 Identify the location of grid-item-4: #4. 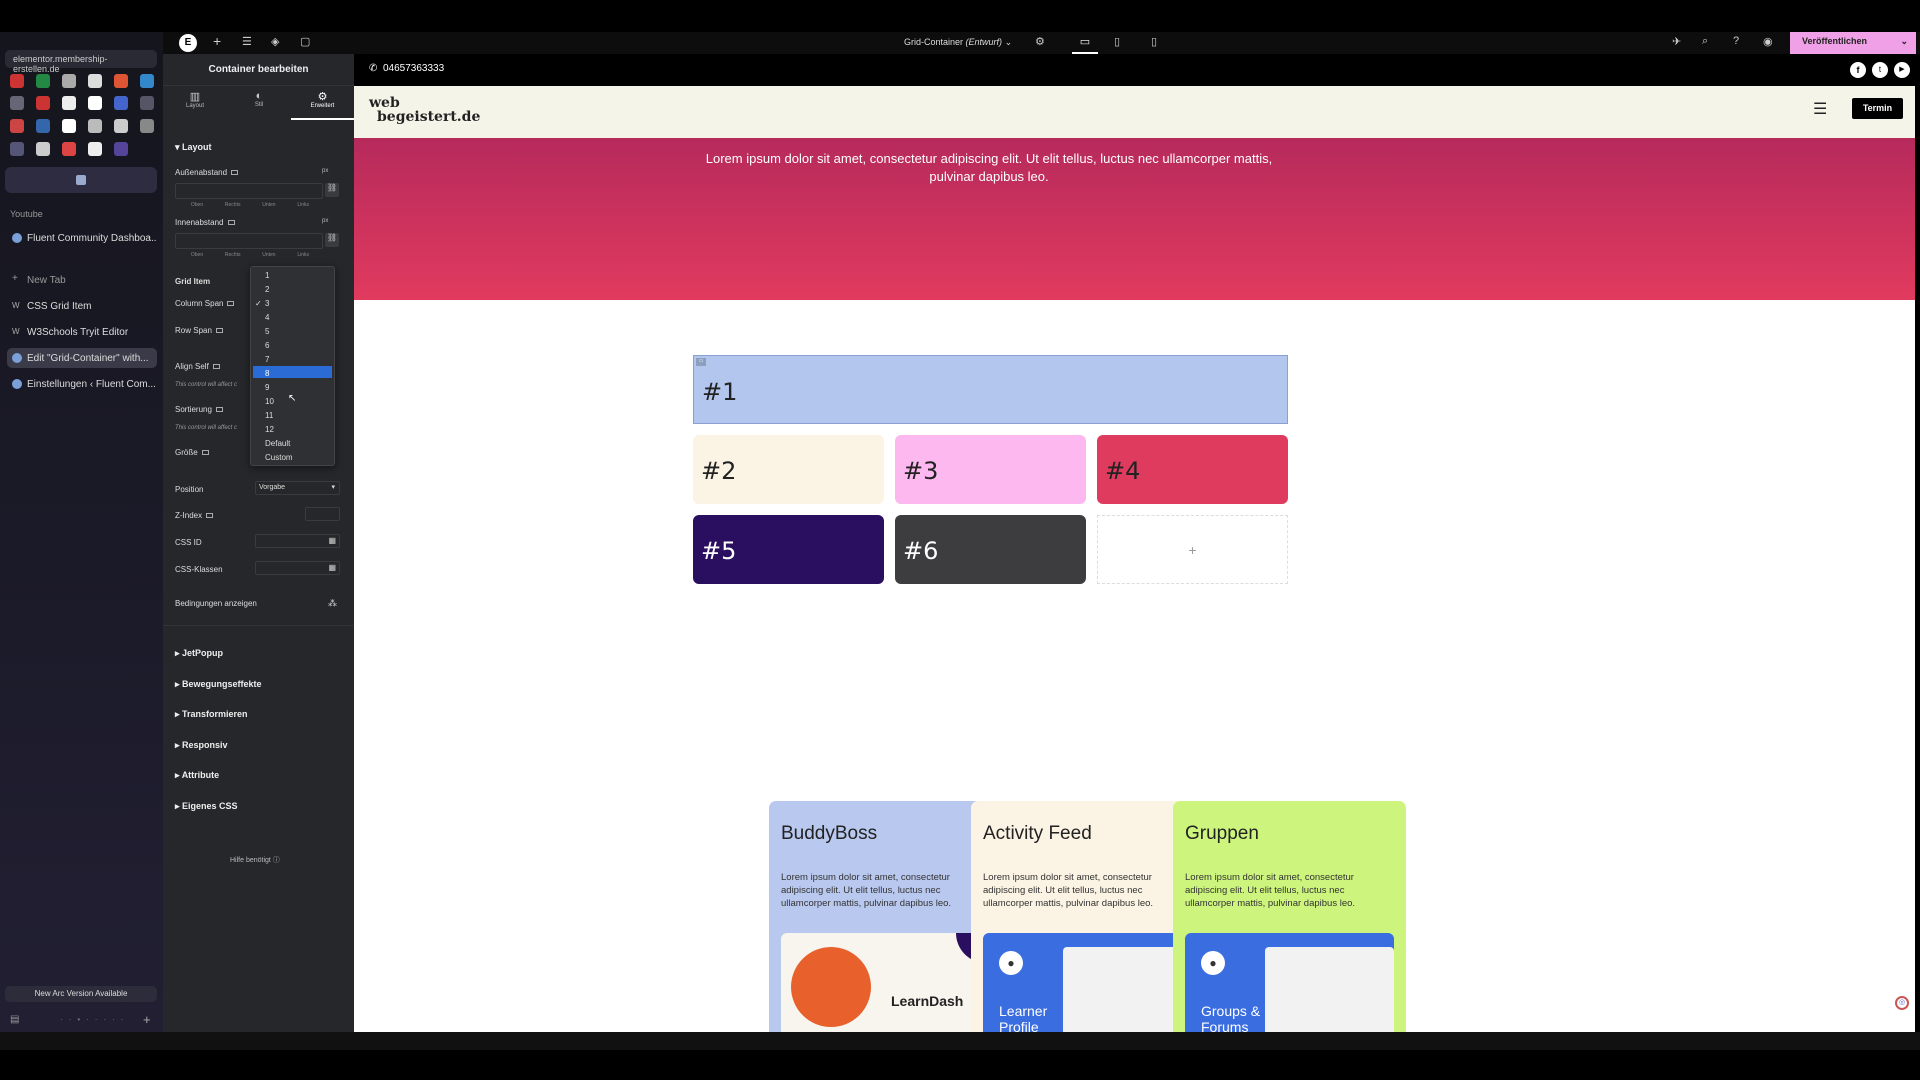
(1192, 469).